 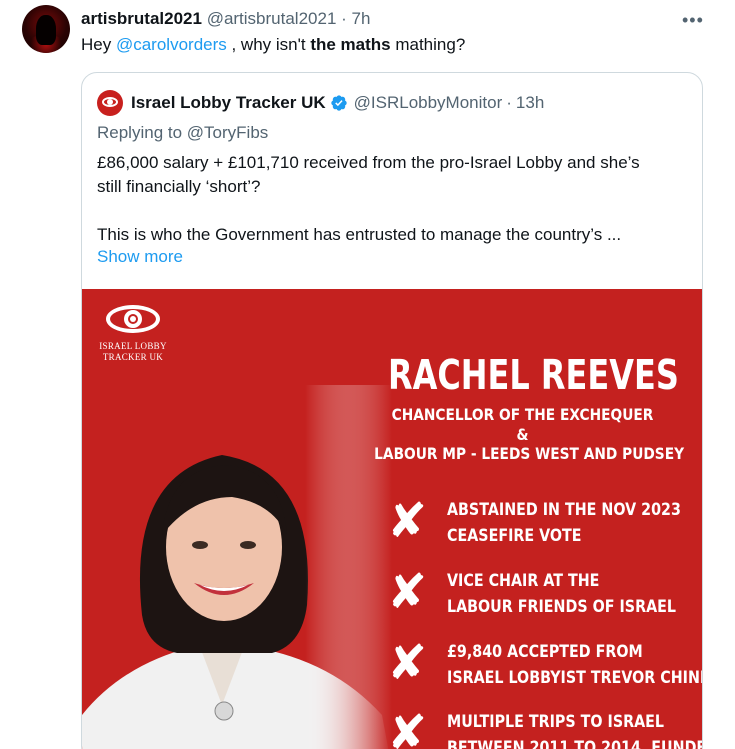 What do you see at coordinates (179, 186) in the screenshot?
I see `quote-text-line: still financially ‘short’?` at bounding box center [179, 186].